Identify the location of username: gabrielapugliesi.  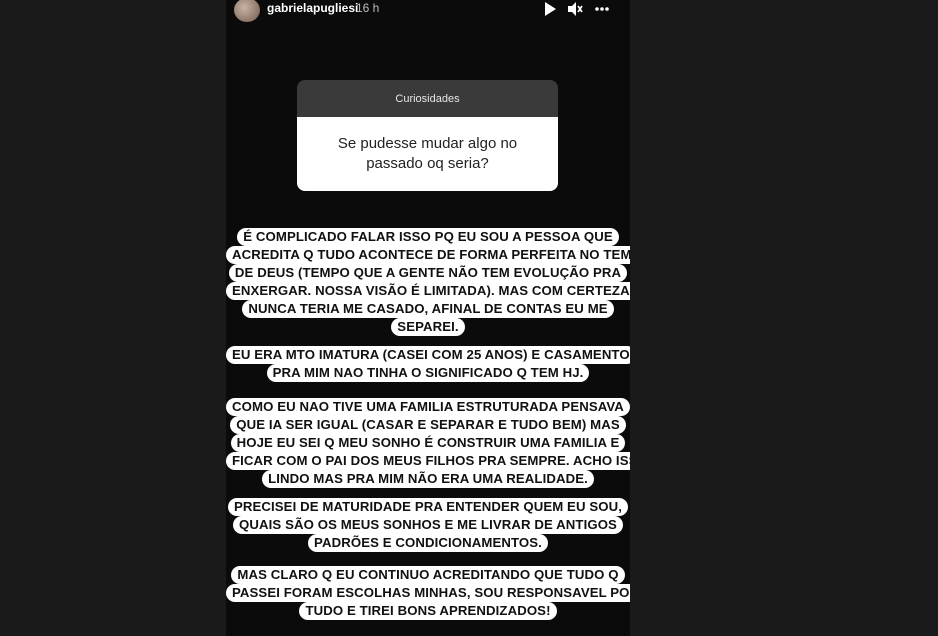
(312, 8).